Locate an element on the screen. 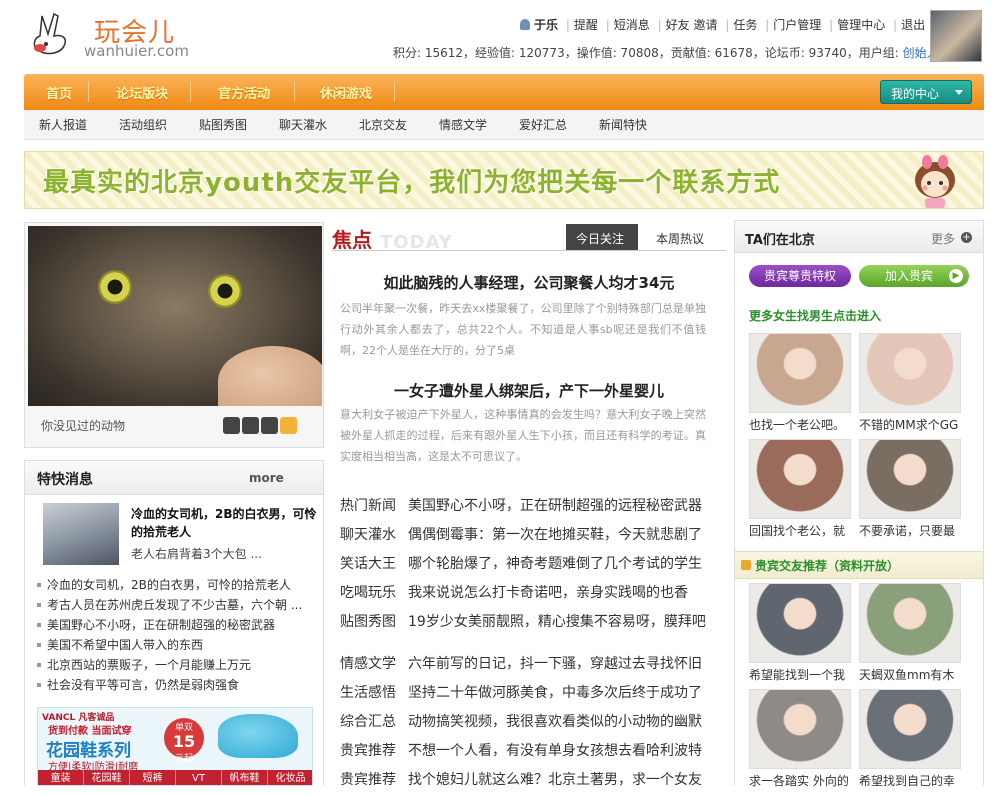  subnav-chat: 聊天灌水 is located at coordinates (303, 124).